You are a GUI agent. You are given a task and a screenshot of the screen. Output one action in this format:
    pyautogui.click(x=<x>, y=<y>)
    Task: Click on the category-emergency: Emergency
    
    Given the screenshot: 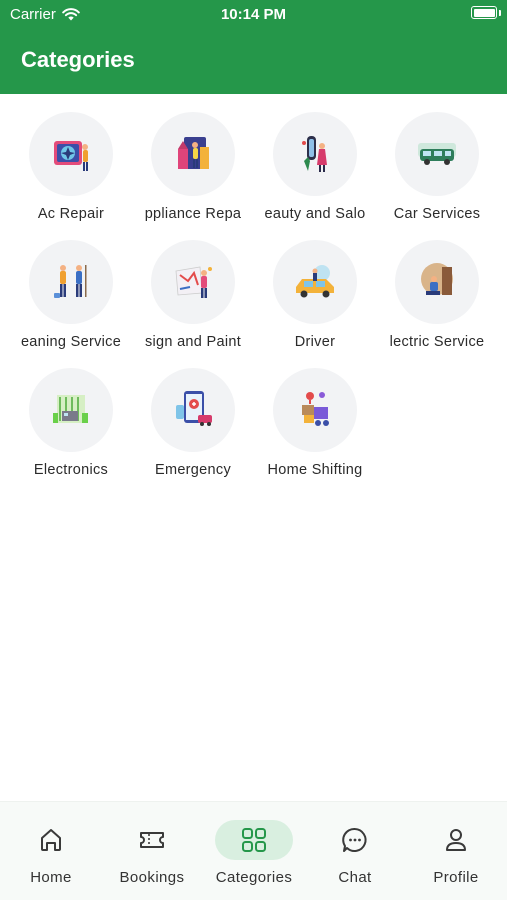 What is the action you would take?
    pyautogui.click(x=193, y=427)
    